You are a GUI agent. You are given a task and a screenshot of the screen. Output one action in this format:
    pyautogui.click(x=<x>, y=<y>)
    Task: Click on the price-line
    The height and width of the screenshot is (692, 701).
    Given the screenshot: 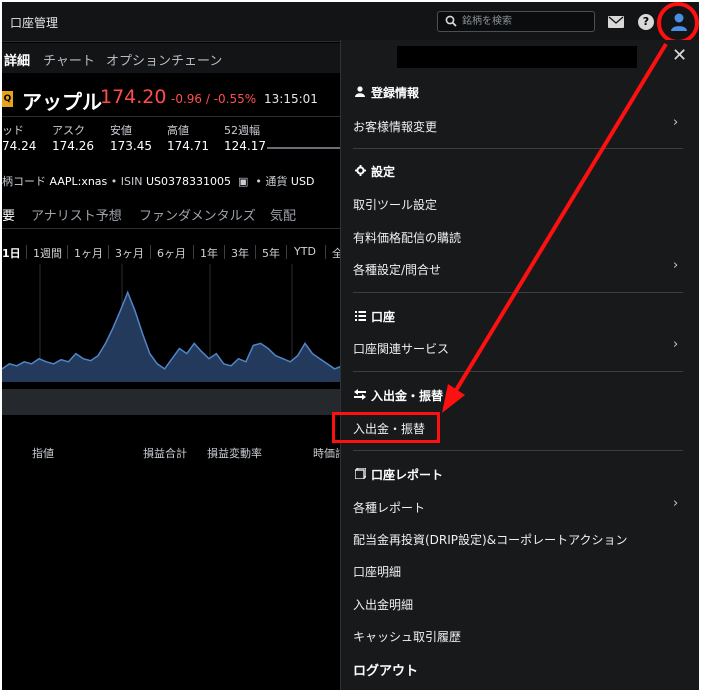 What is the action you would take?
    pyautogui.click(x=172, y=330)
    